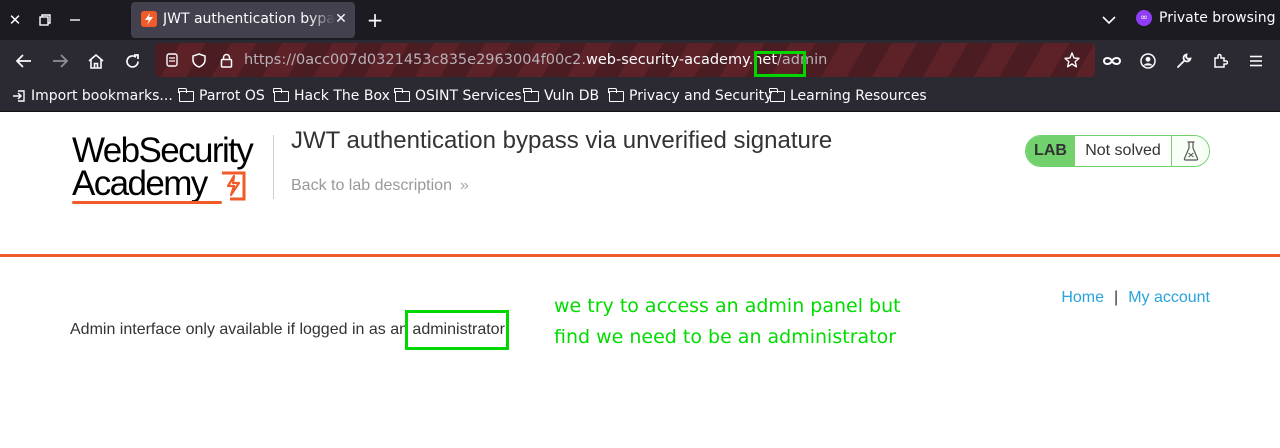 Image resolution: width=1280 pixels, height=448 pixels. I want to click on bookmark-folder-osint-services: OSINT Services, so click(458, 95).